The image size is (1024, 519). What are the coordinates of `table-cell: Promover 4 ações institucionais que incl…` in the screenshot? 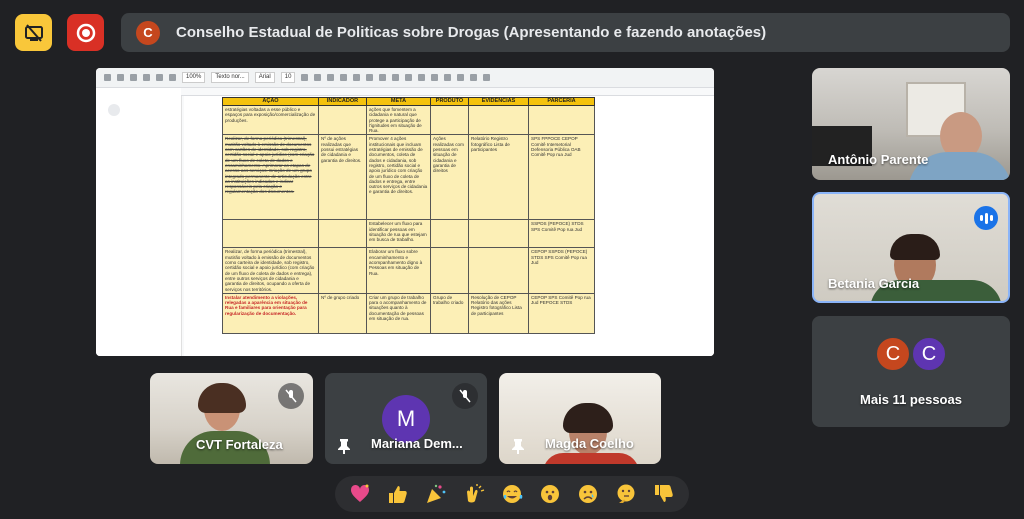 It's located at (398, 177).